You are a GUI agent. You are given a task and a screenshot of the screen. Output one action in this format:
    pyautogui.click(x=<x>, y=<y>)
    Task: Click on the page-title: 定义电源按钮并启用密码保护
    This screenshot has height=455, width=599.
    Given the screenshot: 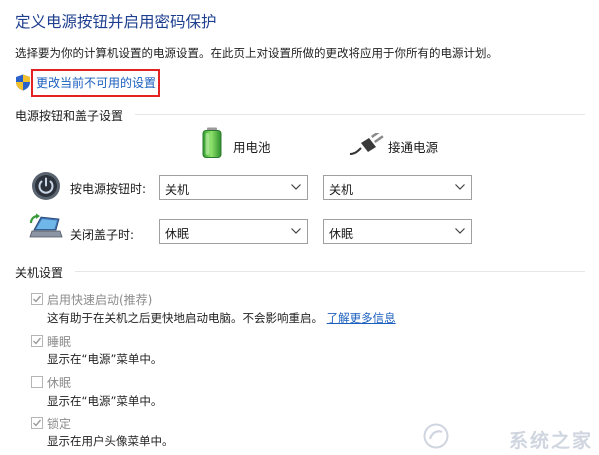 What is the action you would take?
    pyautogui.click(x=116, y=22)
    